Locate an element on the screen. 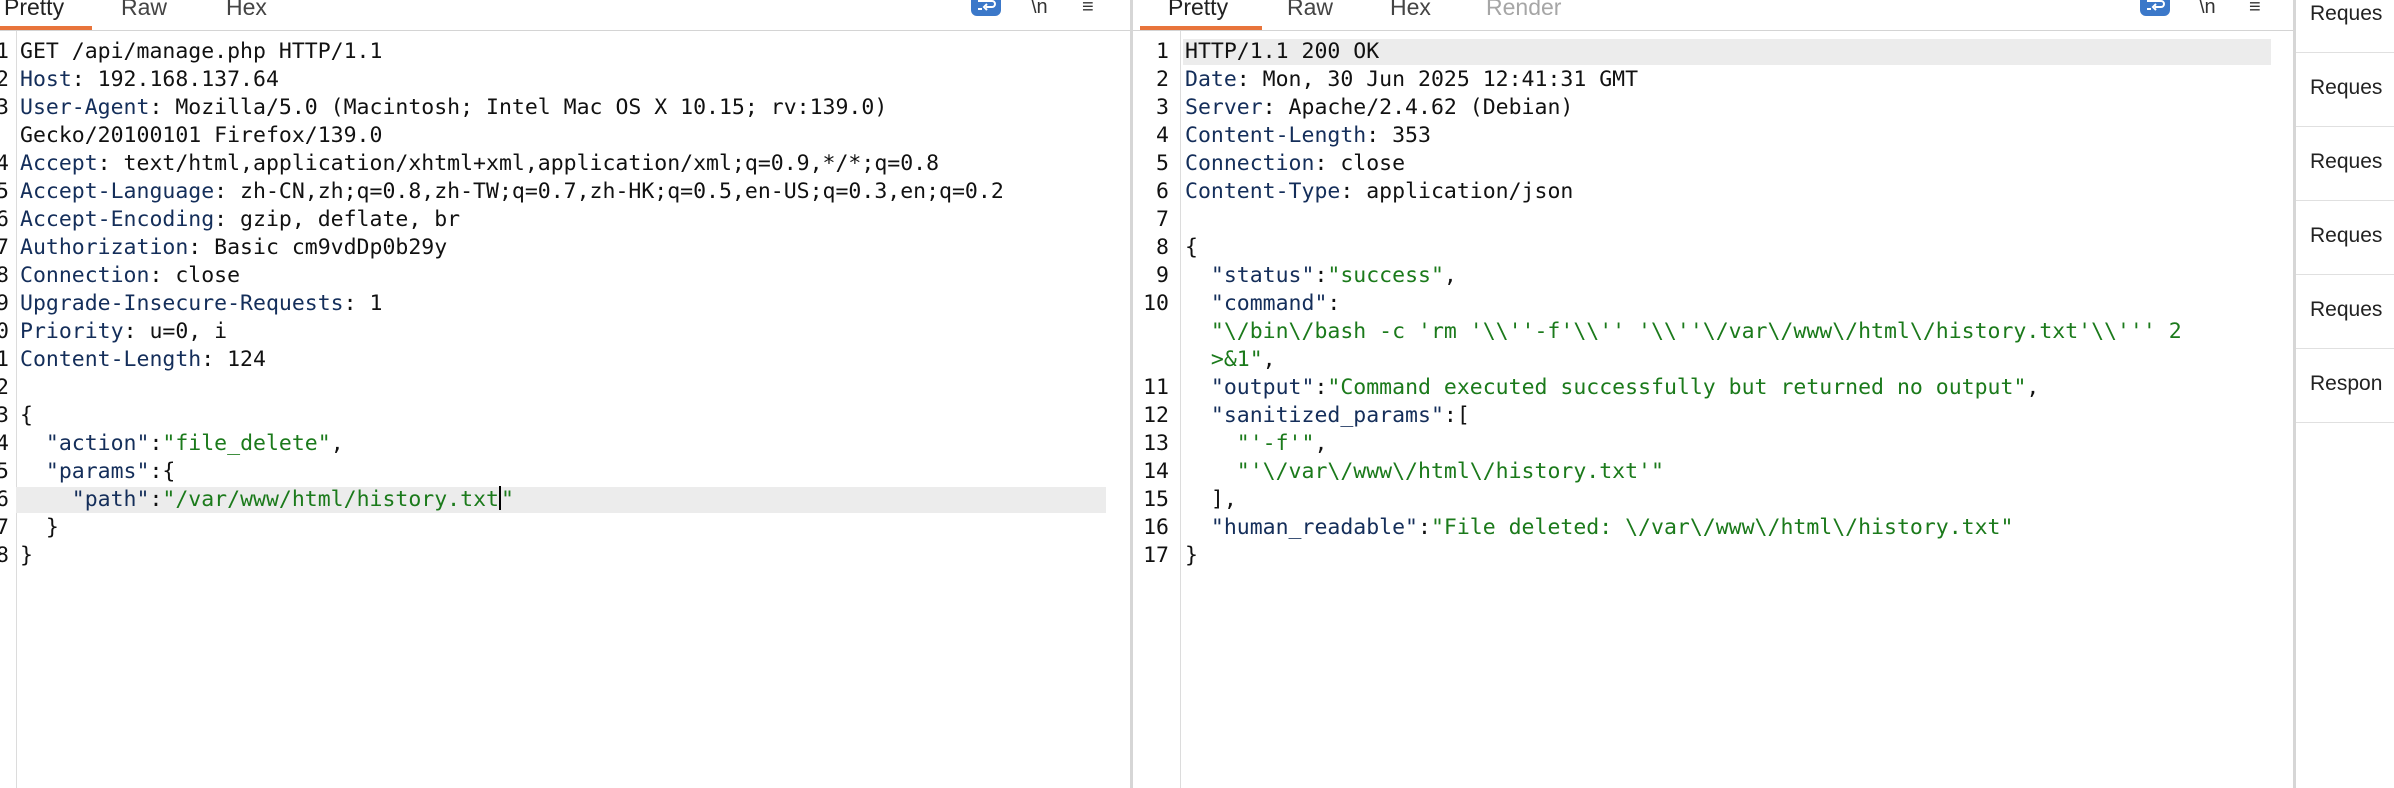  line-number: 8 is located at coordinates (4, 275).